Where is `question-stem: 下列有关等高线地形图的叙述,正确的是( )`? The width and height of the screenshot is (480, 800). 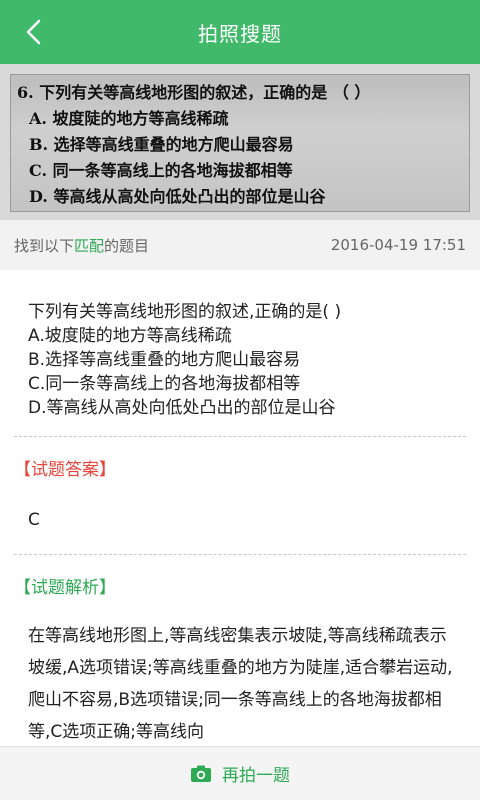 question-stem: 下列有关等高线地形图的叙述,正确的是( ) is located at coordinates (185, 312).